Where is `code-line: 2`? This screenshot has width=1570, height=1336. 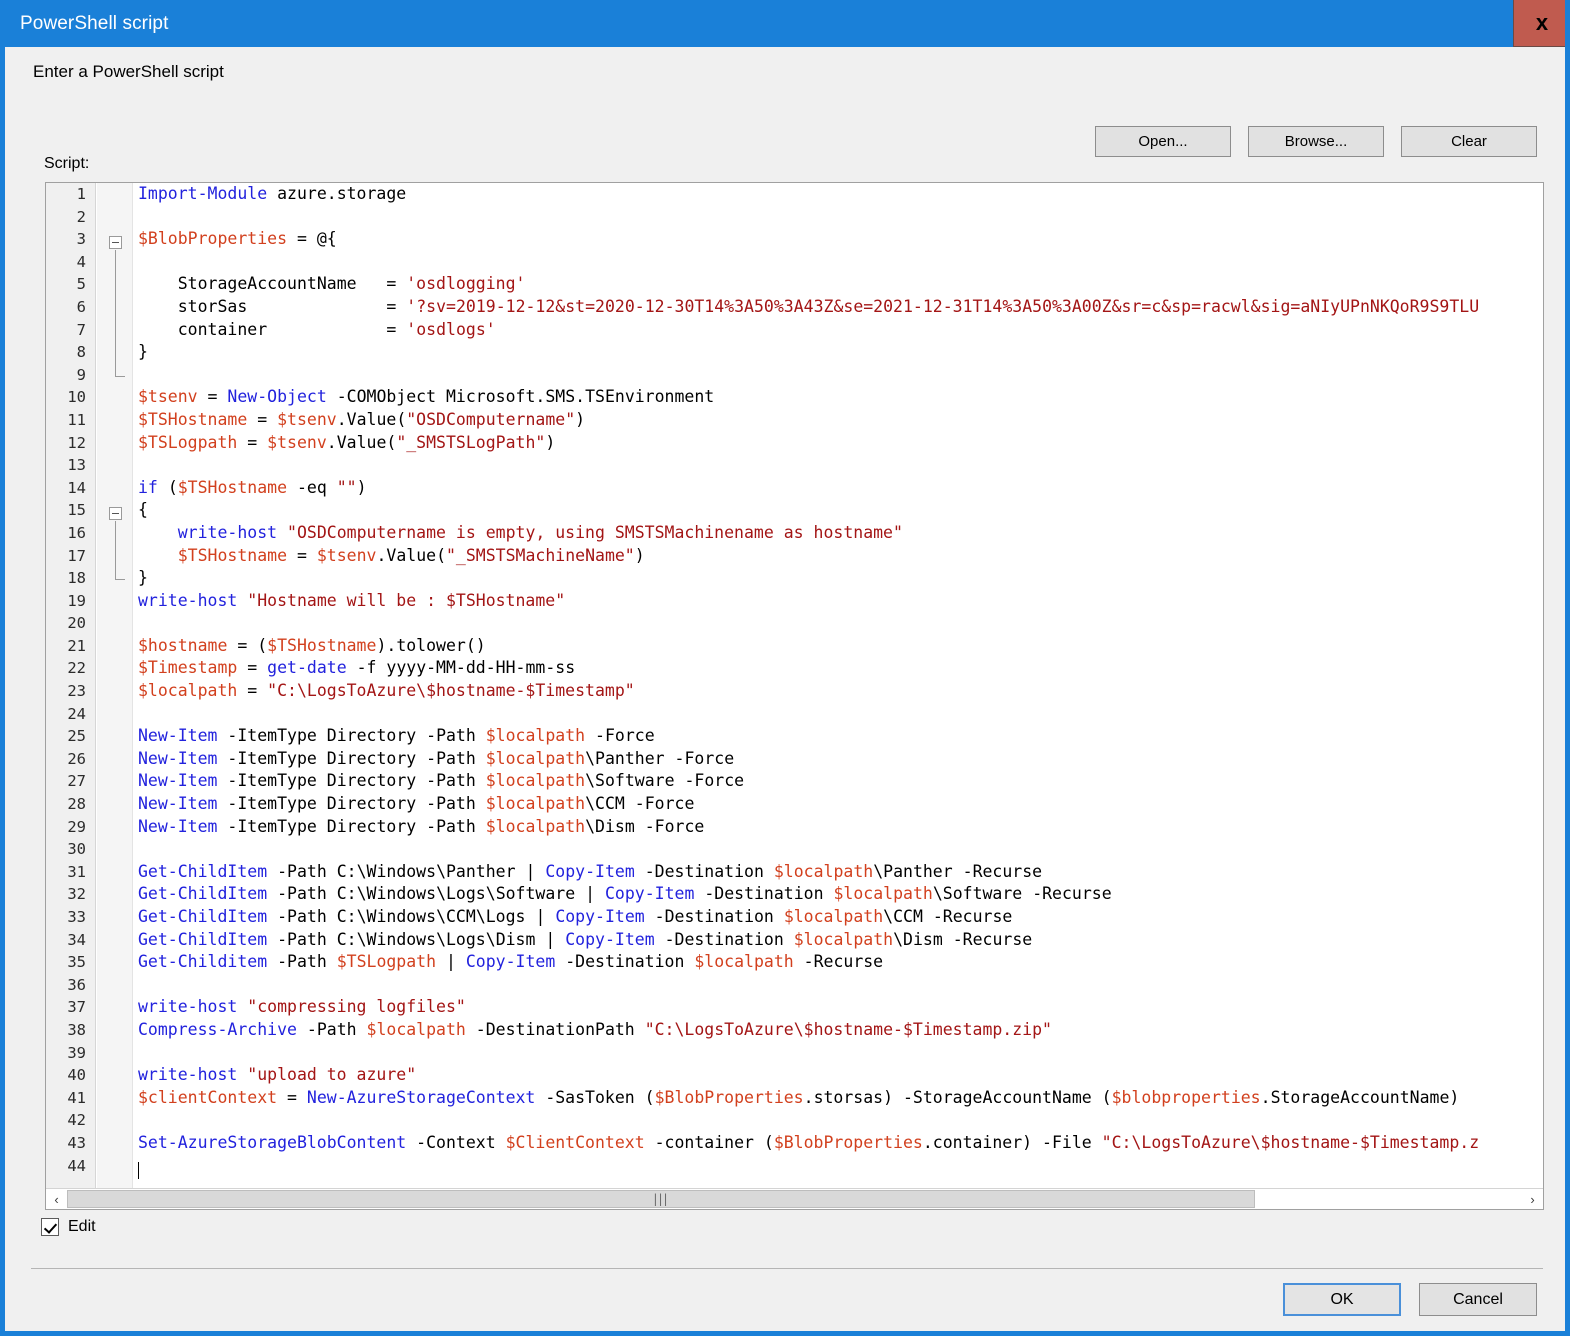
code-line: 2 is located at coordinates (794, 217).